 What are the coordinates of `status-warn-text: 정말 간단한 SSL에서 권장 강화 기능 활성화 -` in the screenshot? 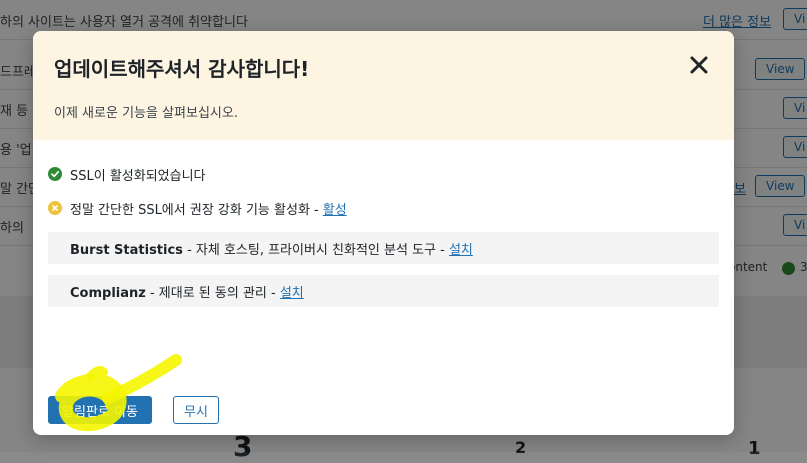 It's located at (194, 210).